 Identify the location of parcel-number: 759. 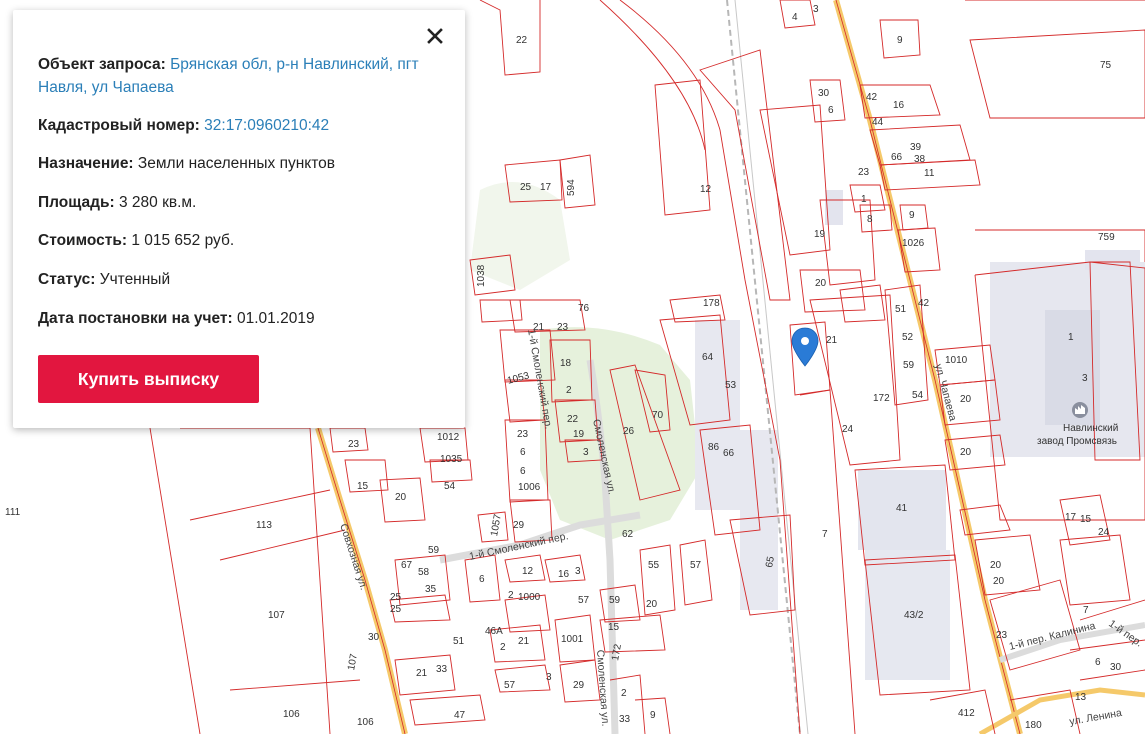
(1106, 237).